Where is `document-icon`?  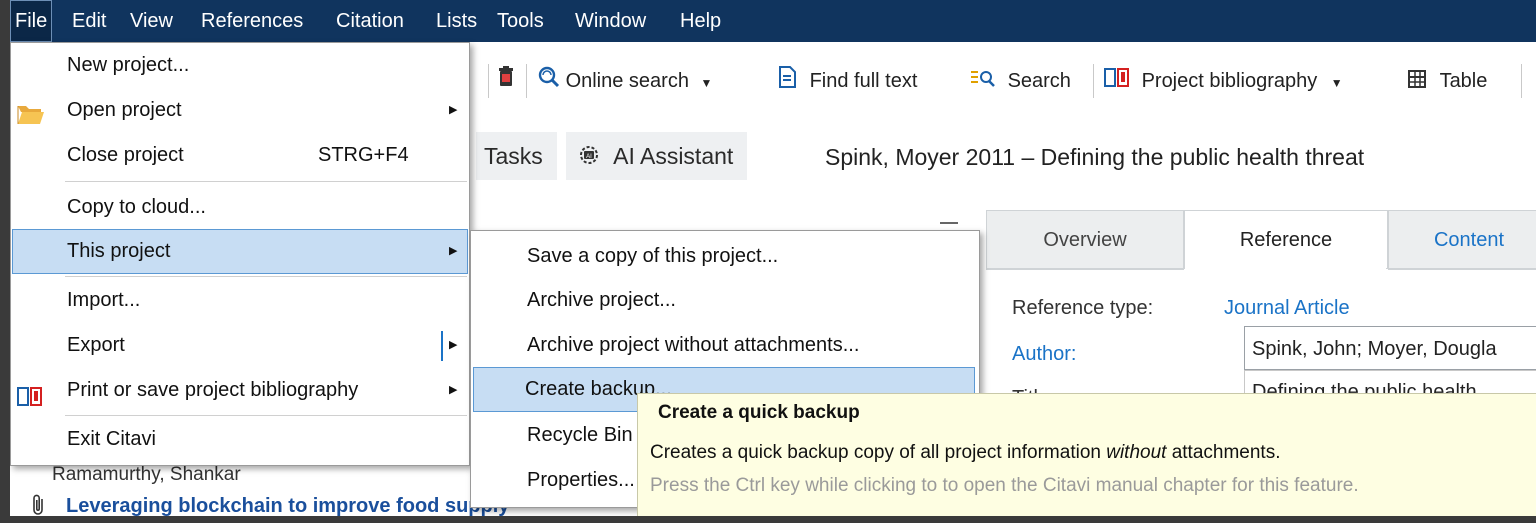
document-icon is located at coordinates (787, 82).